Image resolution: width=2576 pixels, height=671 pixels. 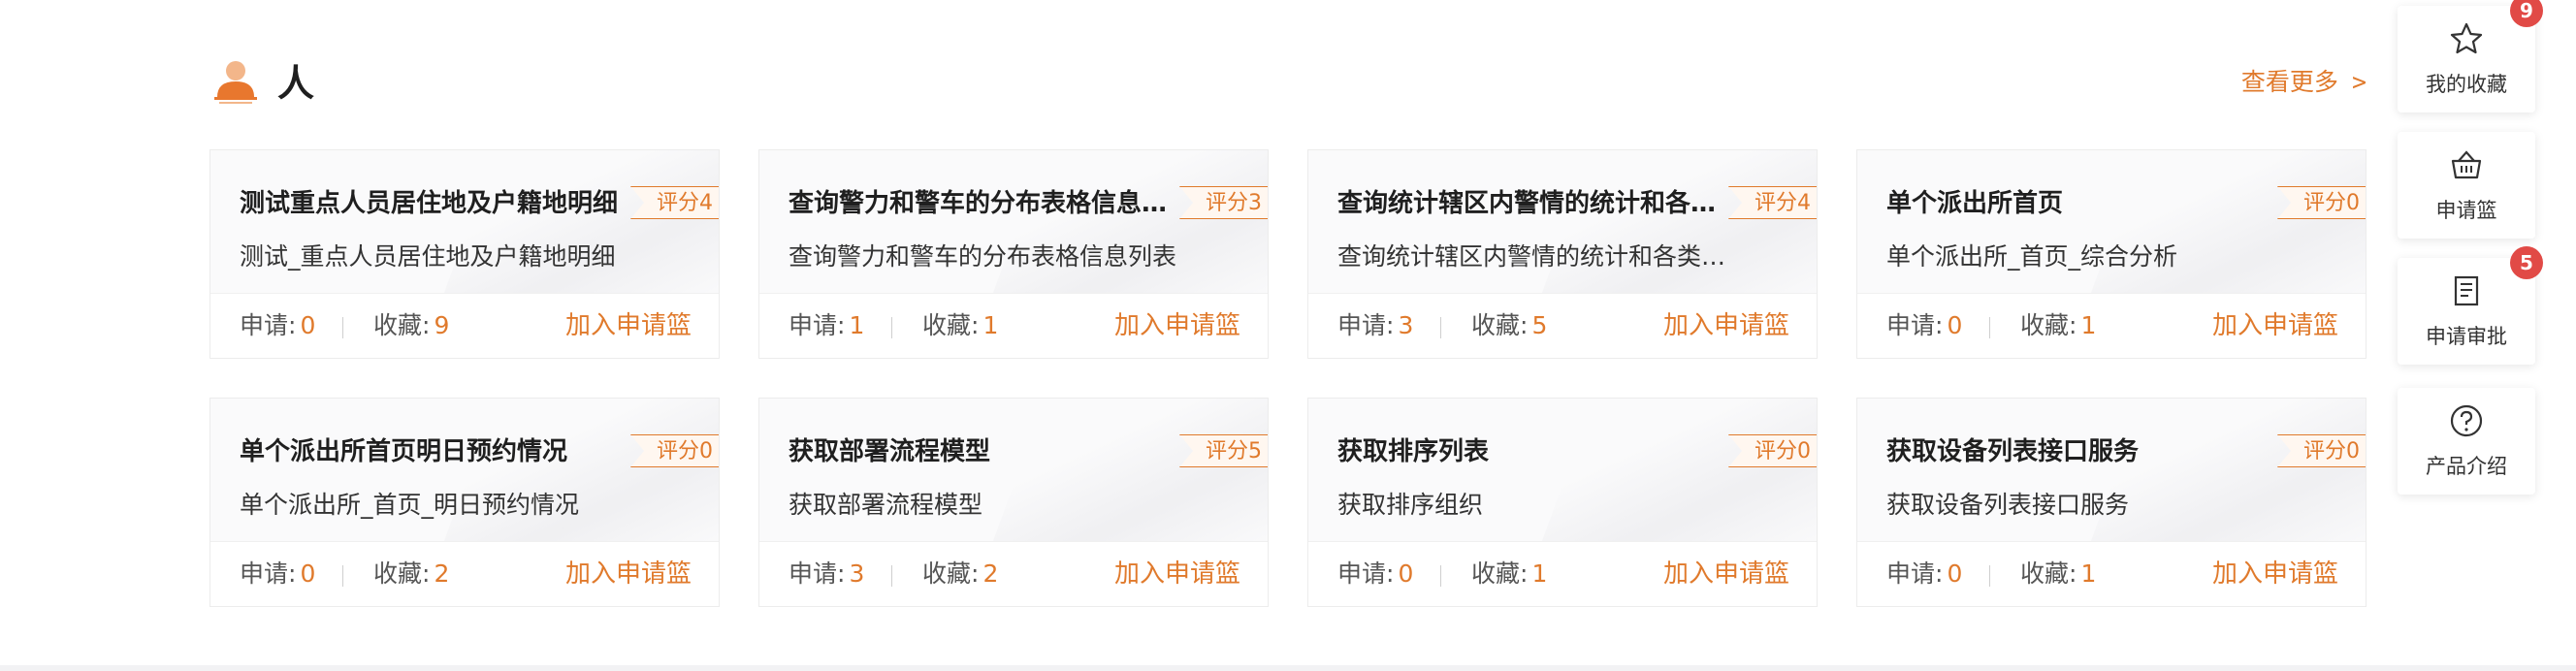 I want to click on count-badge: 9, so click(x=2526, y=13).